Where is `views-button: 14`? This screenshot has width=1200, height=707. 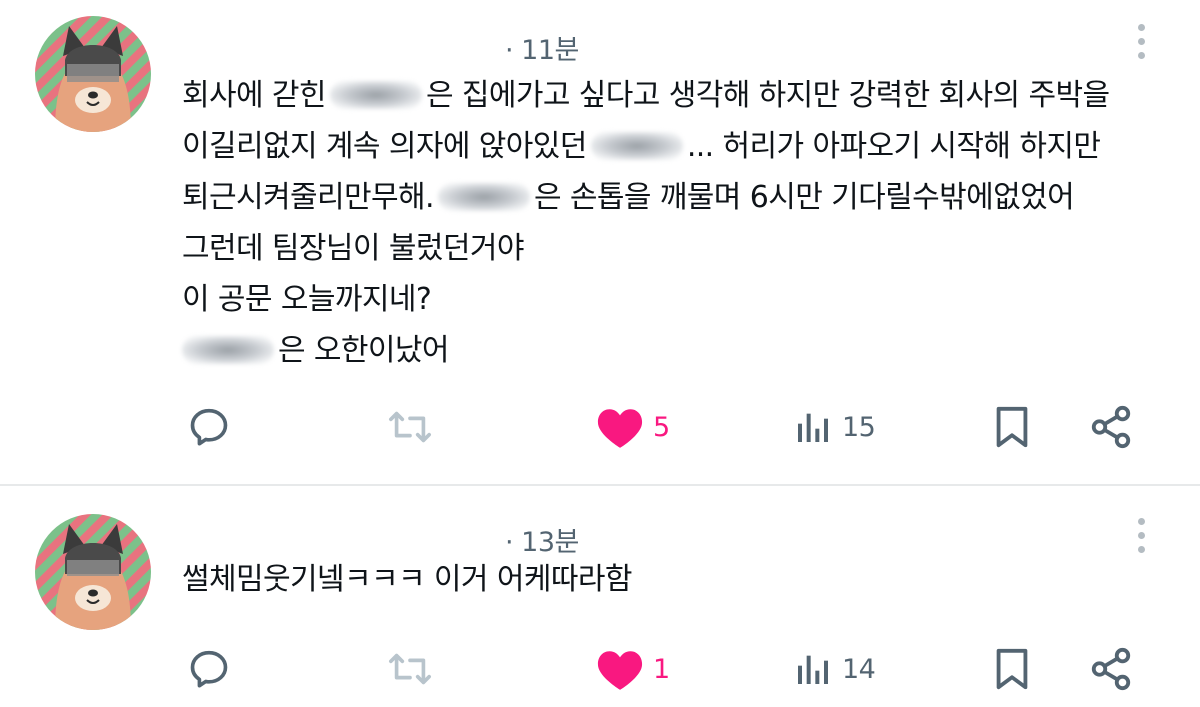
views-button: 14 is located at coordinates (834, 669).